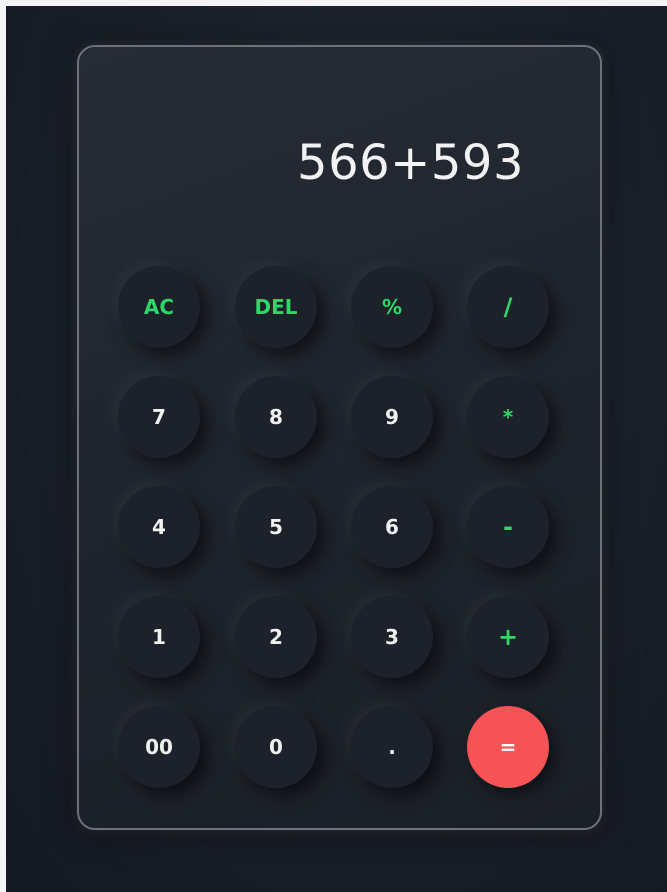  Describe the element at coordinates (508, 747) in the screenshot. I see `equals-button: =` at that location.